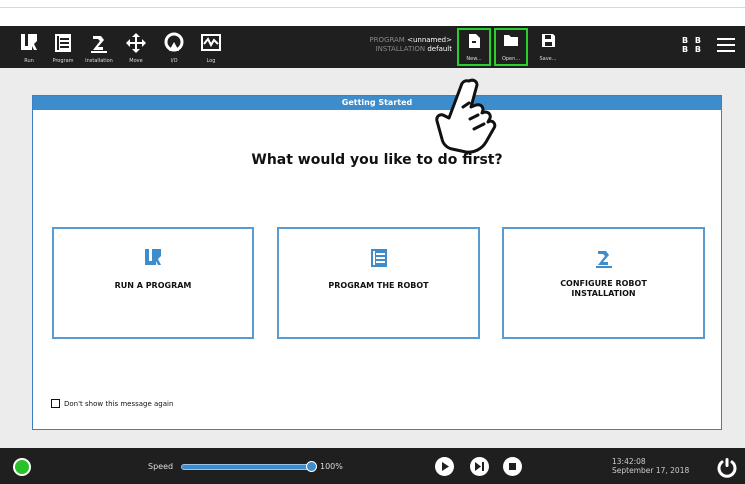  I want to click on speed-slider-handle, so click(311, 466).